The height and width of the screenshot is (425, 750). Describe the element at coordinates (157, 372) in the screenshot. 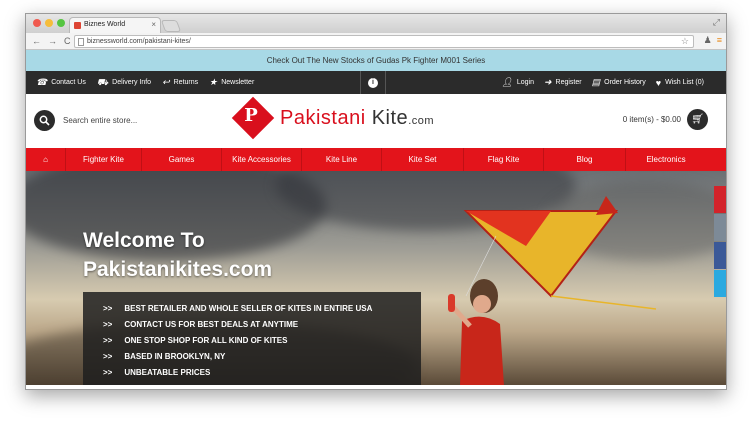

I see `list-item: >> UNBEATABLE PRICES` at that location.